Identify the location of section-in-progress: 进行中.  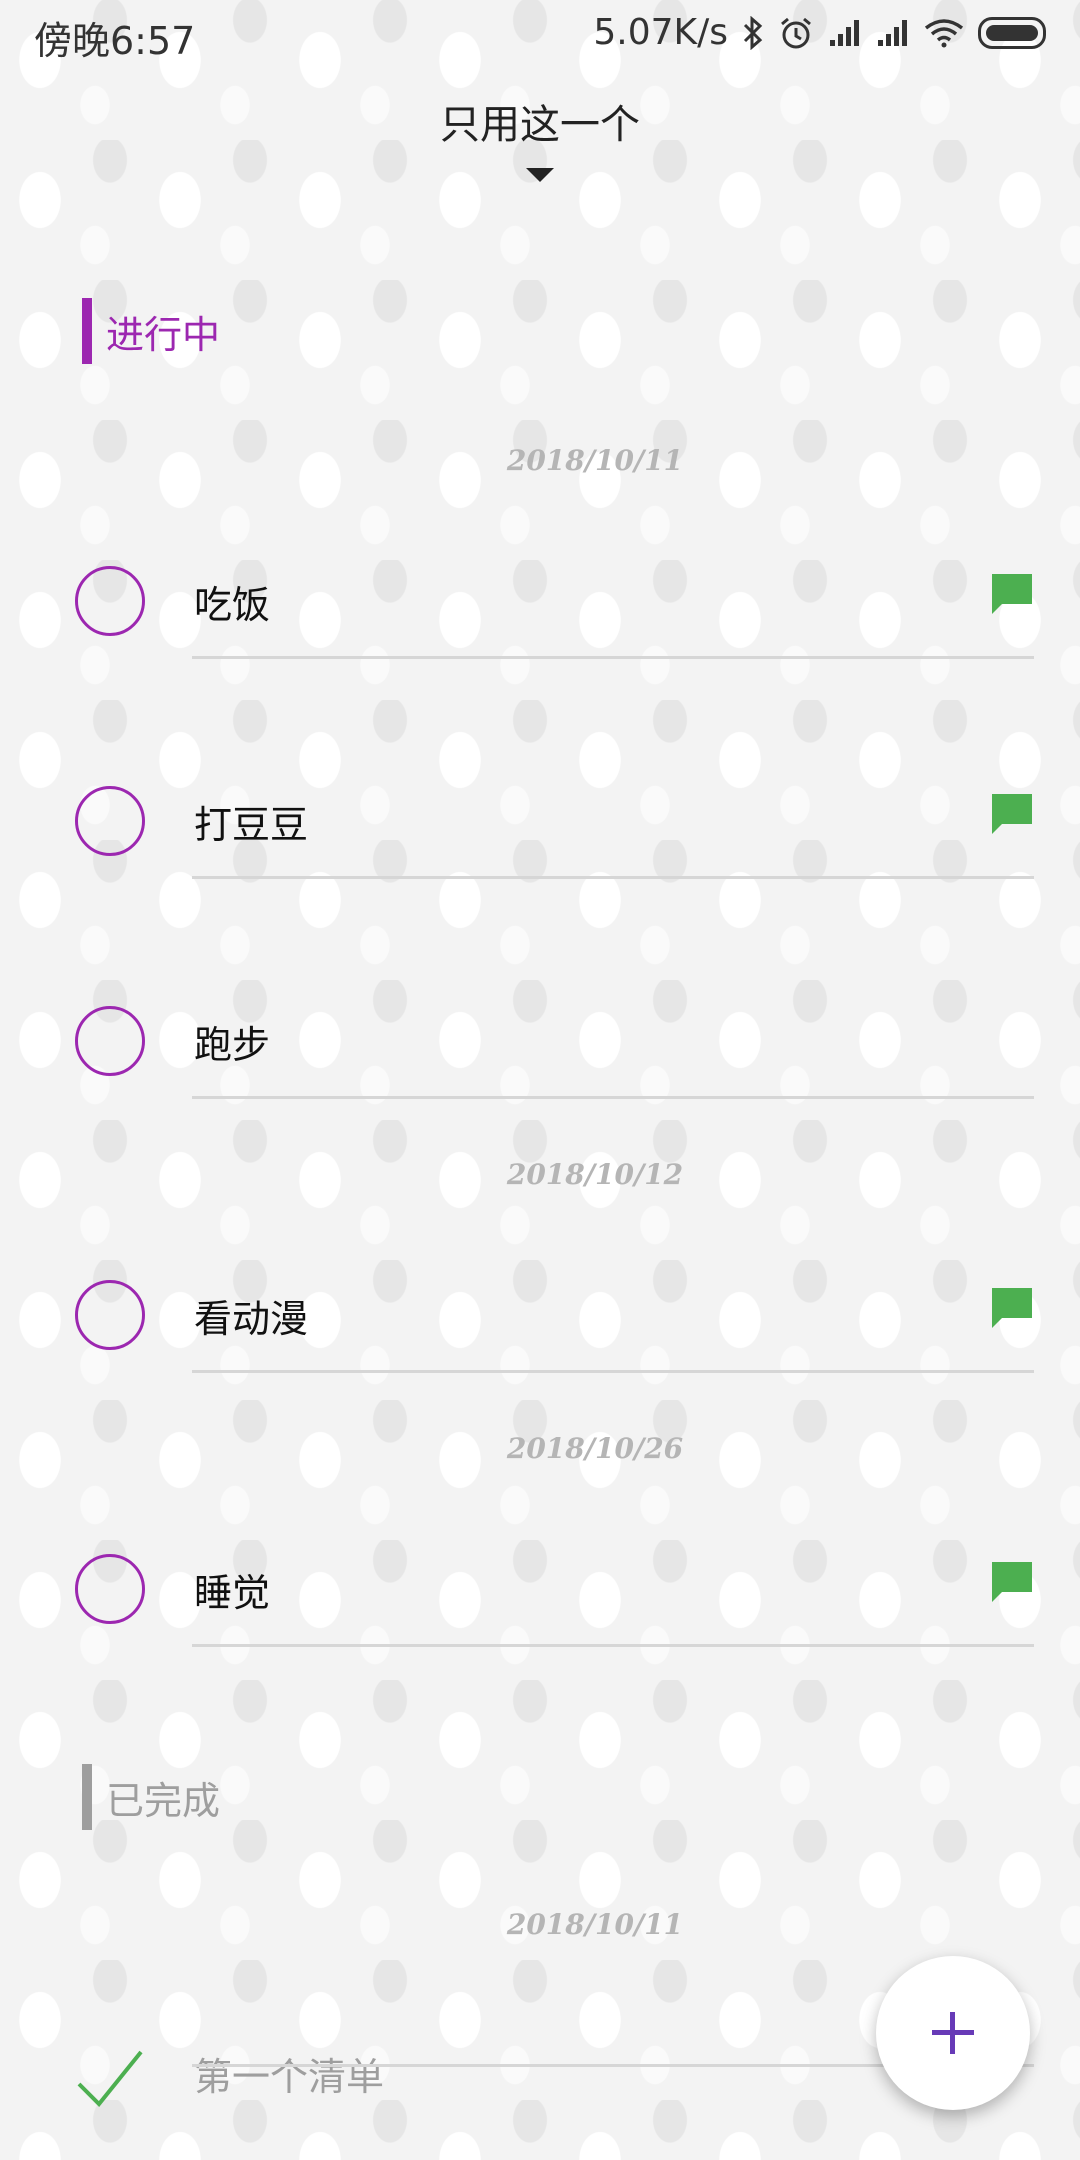
(151, 331).